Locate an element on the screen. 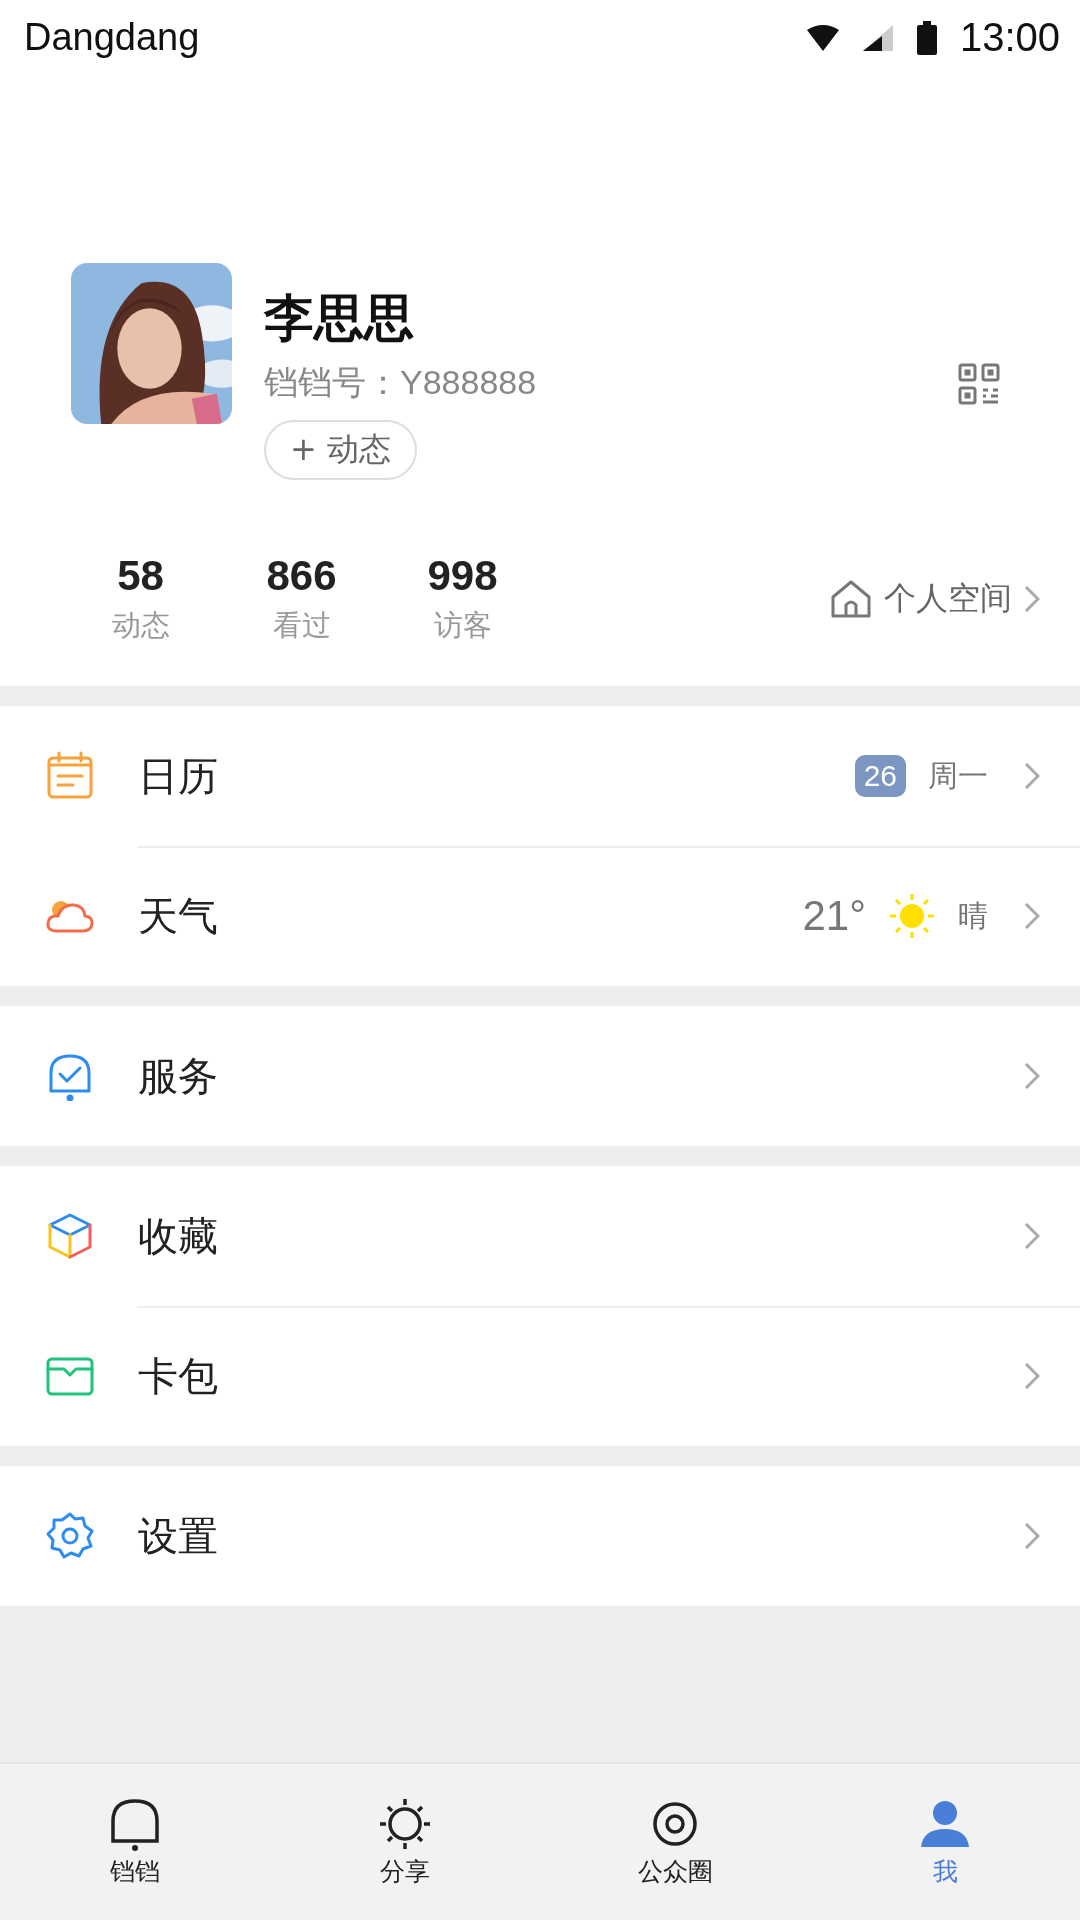 Image resolution: width=1080 pixels, height=1920 pixels. calendar-icon is located at coordinates (70, 776).